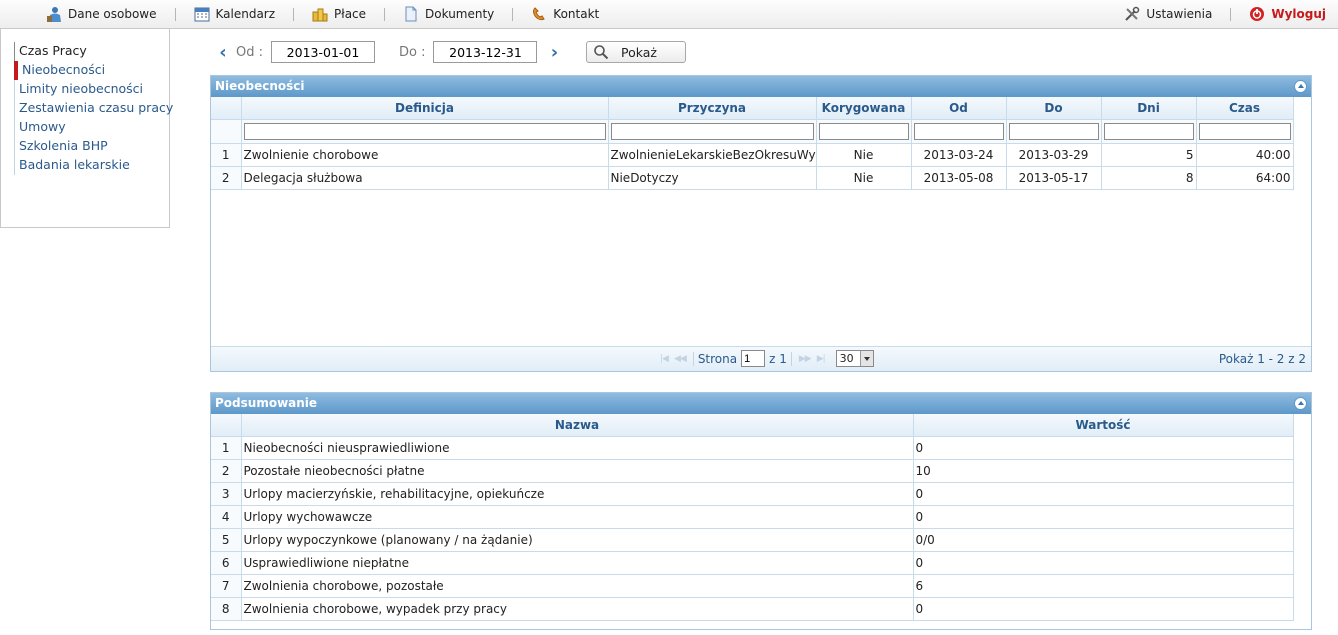  I want to click on page-size-select: 30, so click(854, 358).